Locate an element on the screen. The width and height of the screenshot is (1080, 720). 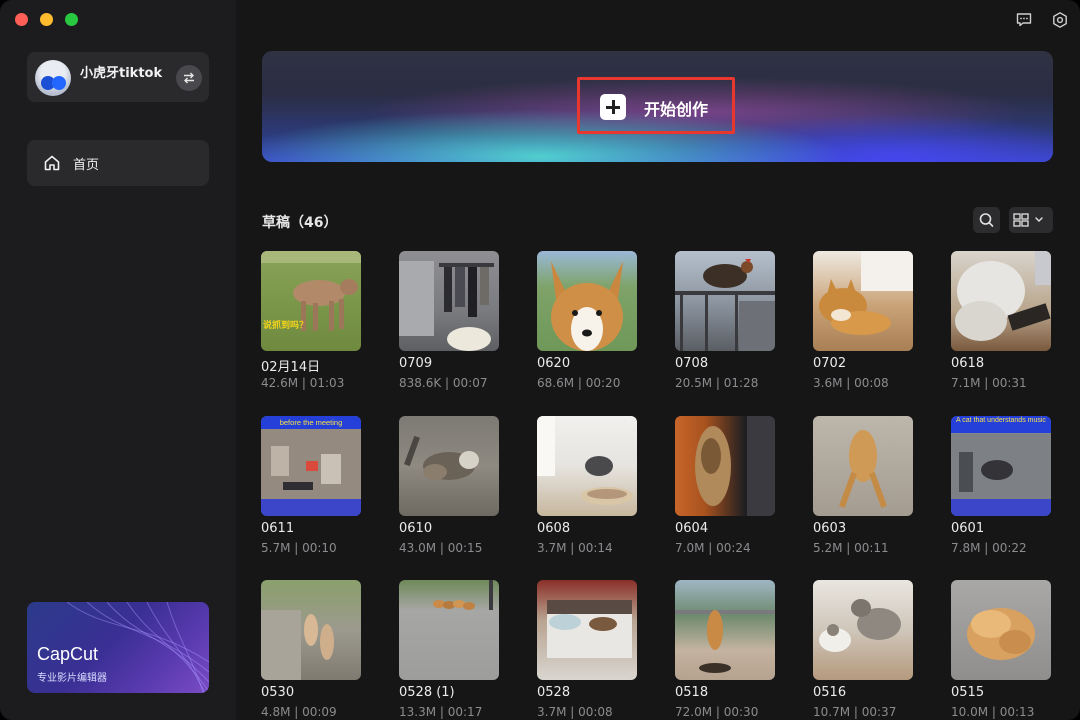
view-mode-dropdown is located at coordinates (1031, 220).